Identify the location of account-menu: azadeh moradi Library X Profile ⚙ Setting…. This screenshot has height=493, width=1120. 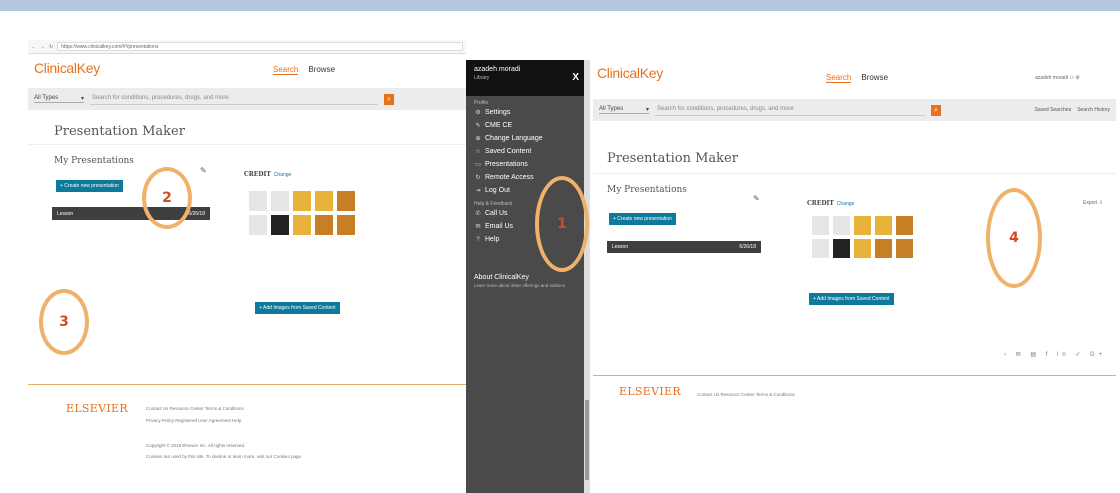
(527, 276).